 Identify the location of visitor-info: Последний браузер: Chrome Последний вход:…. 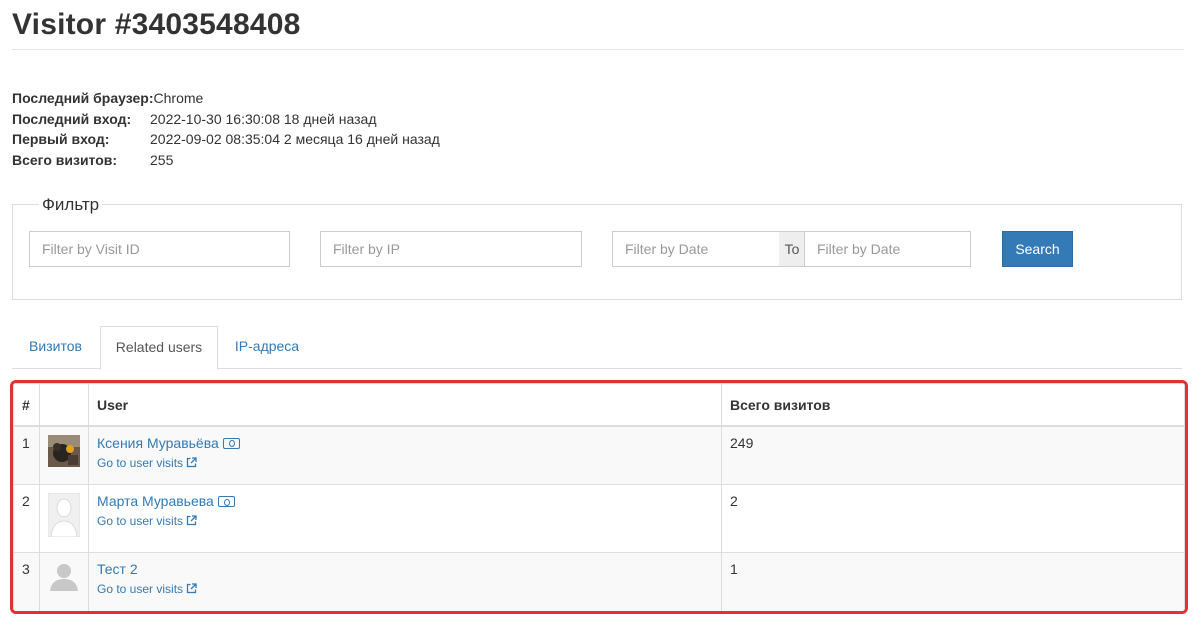
(226, 129).